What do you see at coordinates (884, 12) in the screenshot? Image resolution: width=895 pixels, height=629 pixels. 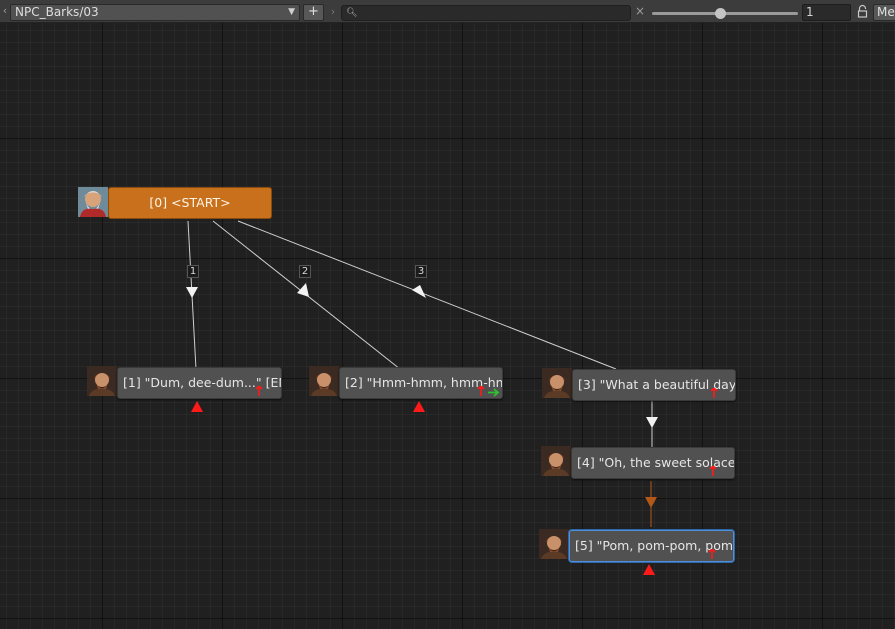 I see `menu-button: Me` at bounding box center [884, 12].